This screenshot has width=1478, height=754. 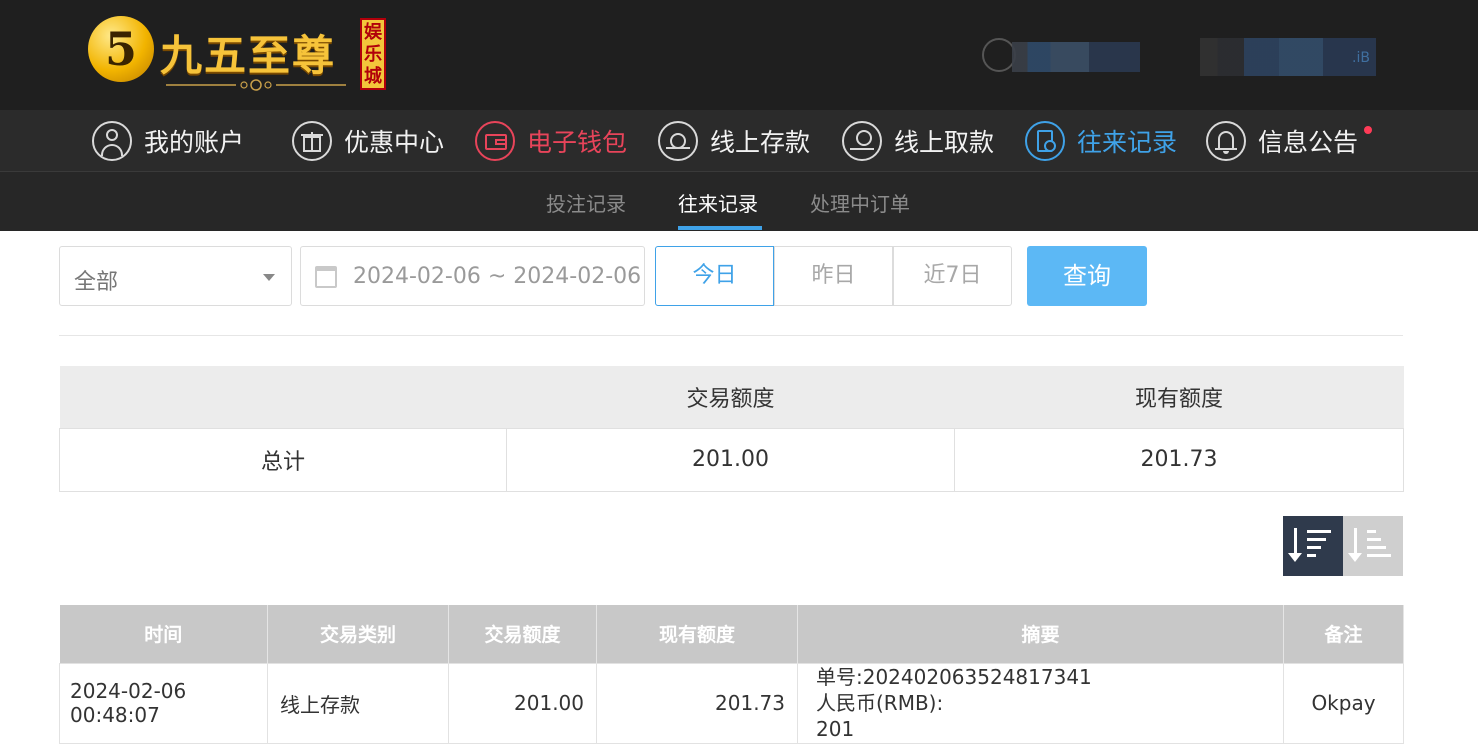 I want to click on user-avatar-icon, so click(x=999, y=55).